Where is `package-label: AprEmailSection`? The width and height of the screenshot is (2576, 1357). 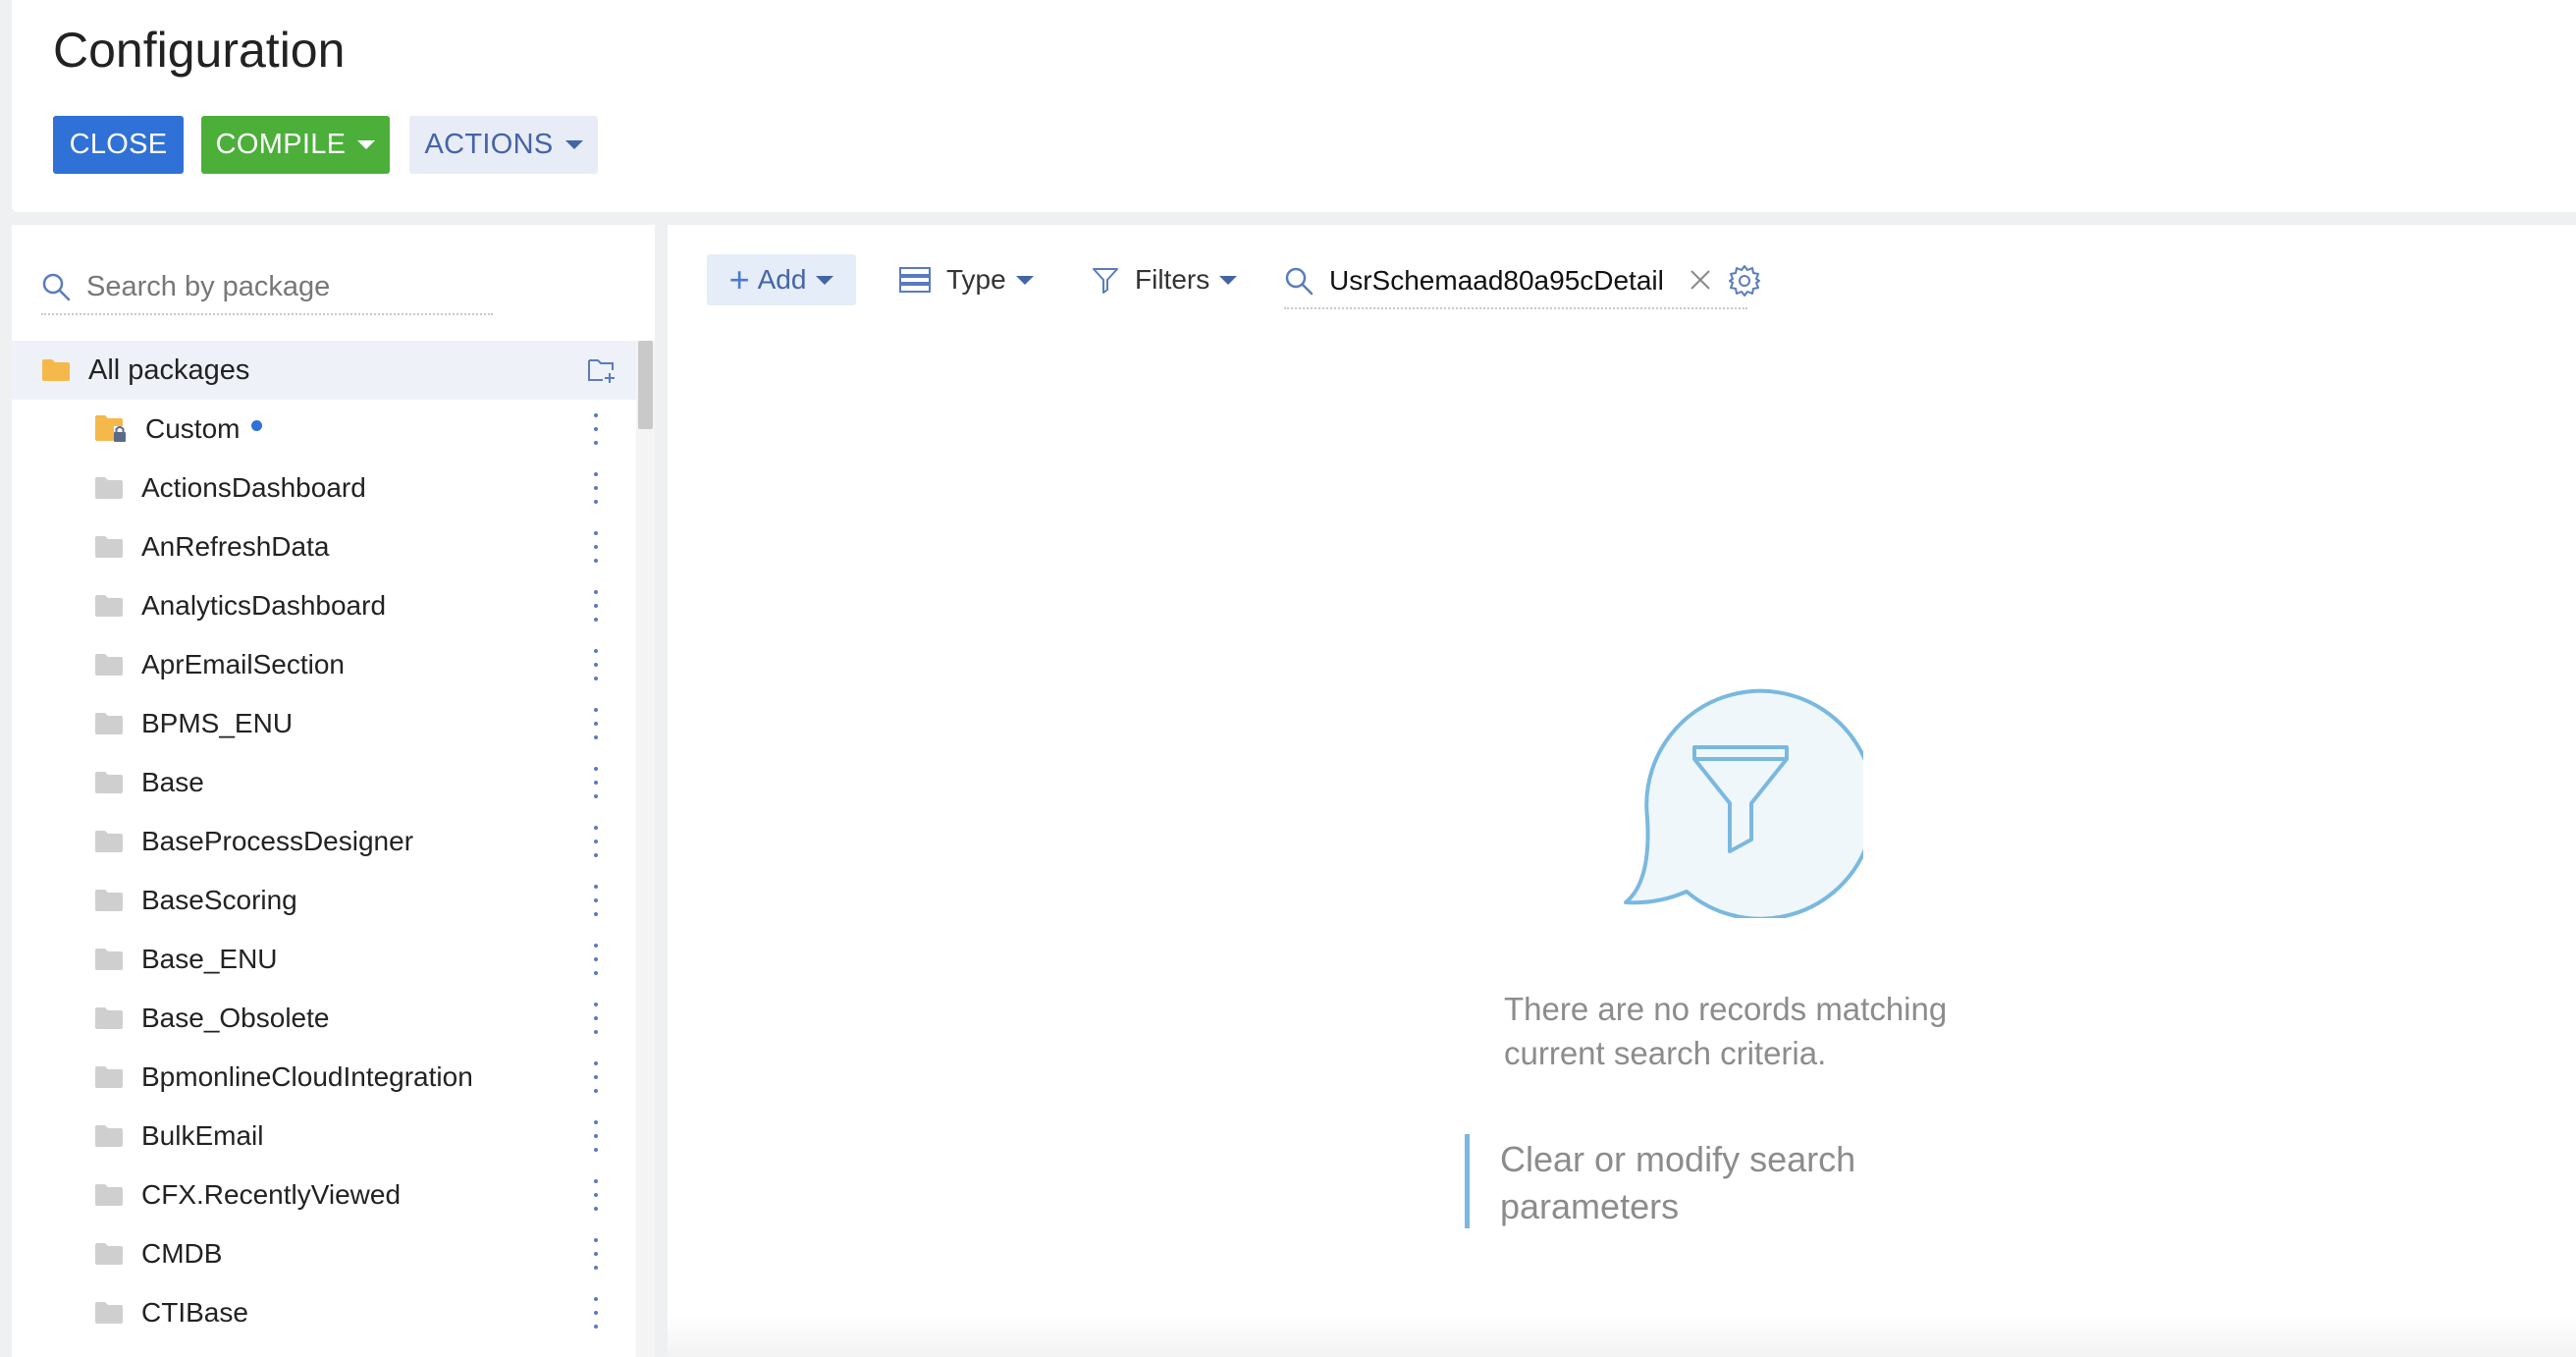 package-label: AprEmailSection is located at coordinates (243, 664).